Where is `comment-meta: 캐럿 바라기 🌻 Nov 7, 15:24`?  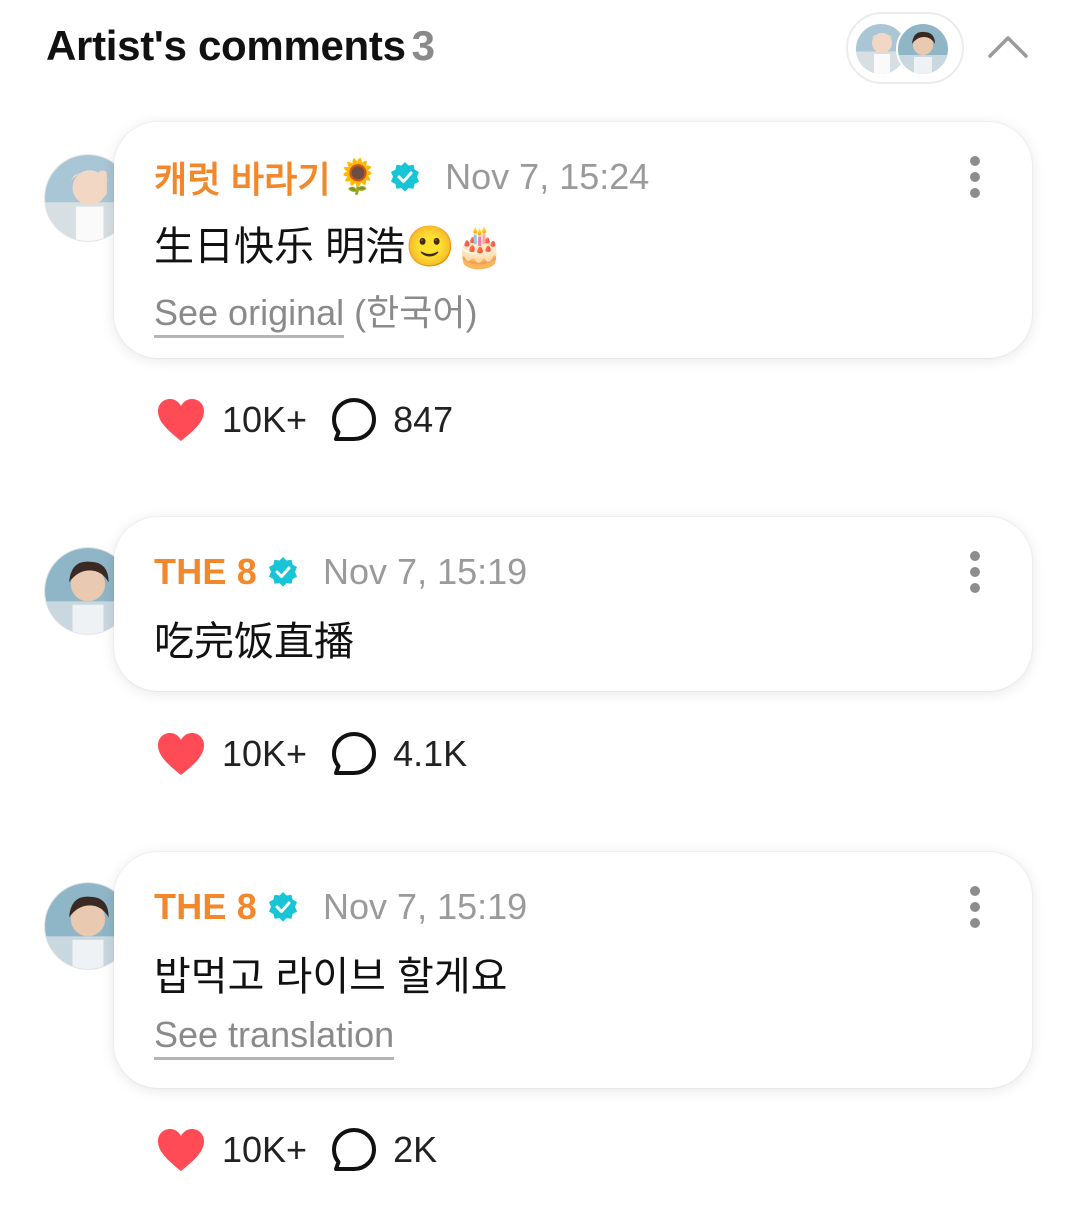 comment-meta: 캐럿 바라기 🌻 Nov 7, 15:24 is located at coordinates (401, 177).